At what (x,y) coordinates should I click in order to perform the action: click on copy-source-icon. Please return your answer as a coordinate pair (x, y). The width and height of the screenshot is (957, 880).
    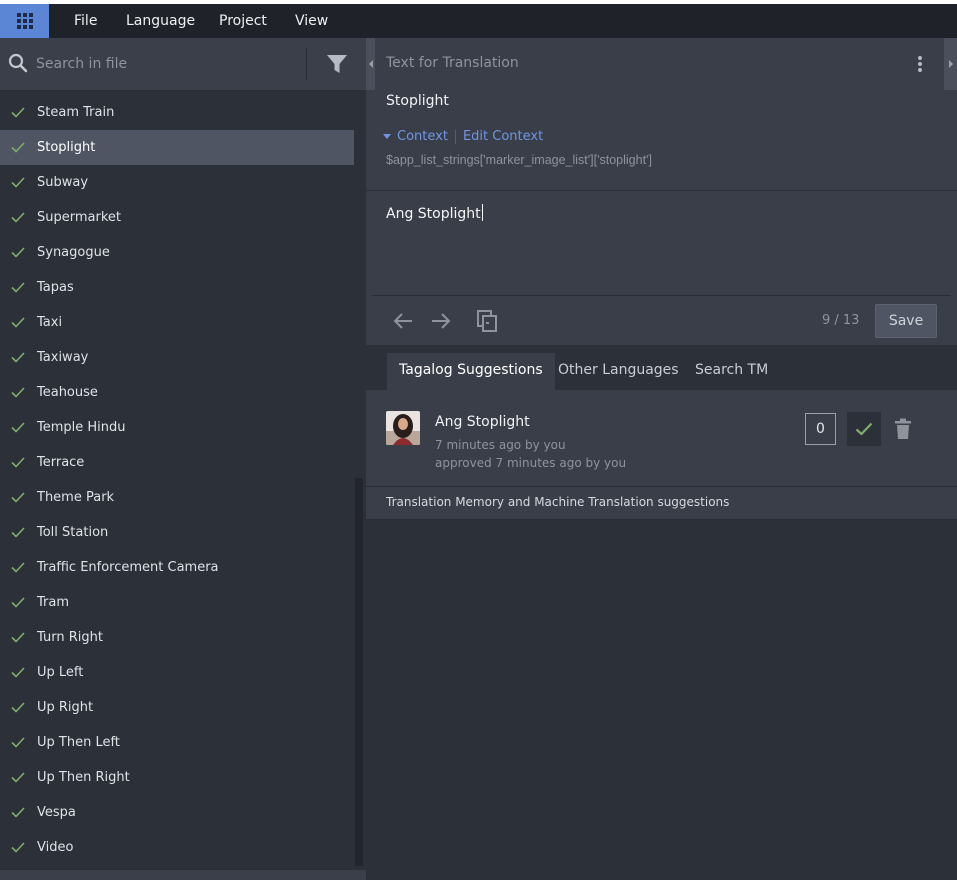
    Looking at the image, I should click on (487, 321).